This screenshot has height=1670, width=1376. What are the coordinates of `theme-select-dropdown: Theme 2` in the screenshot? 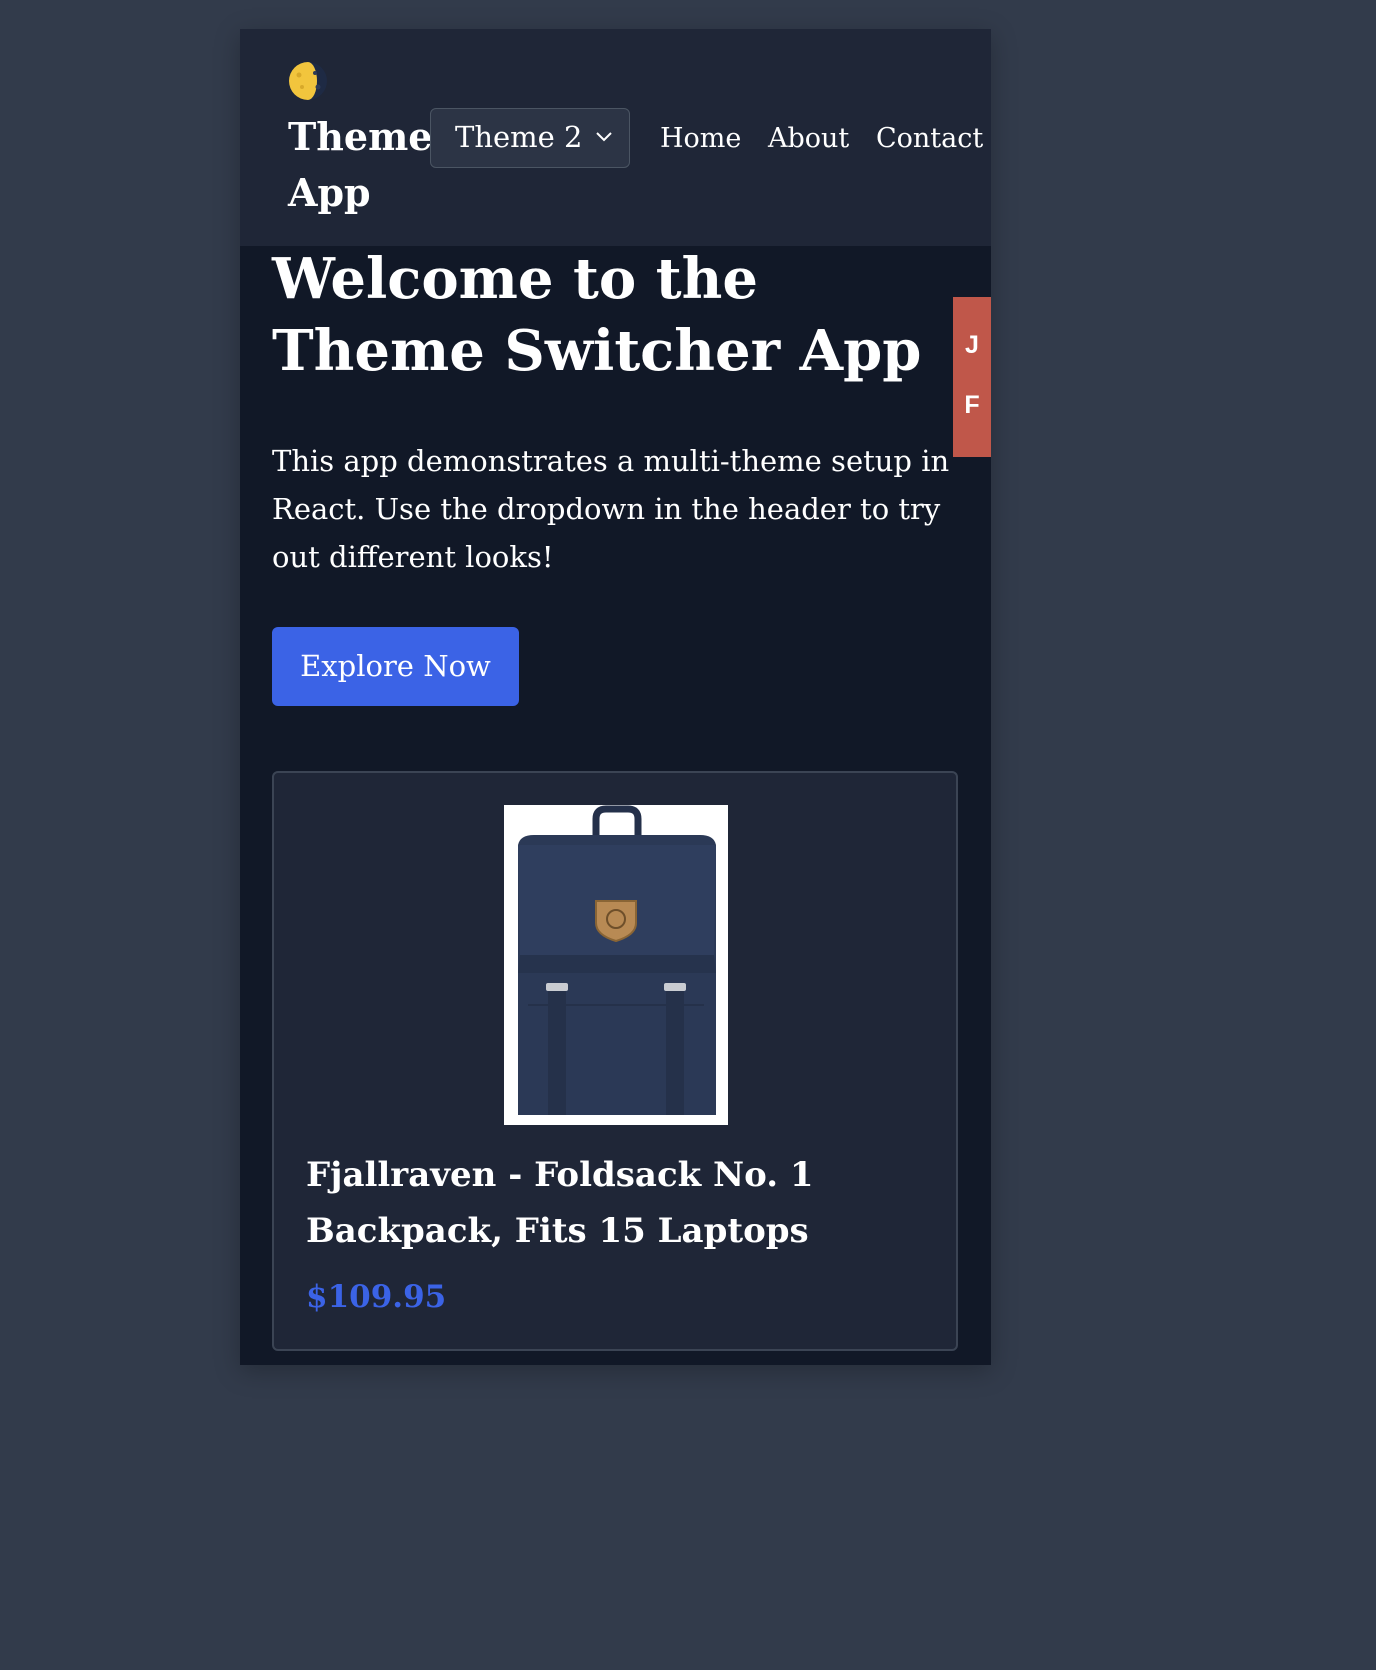 It's located at (530, 138).